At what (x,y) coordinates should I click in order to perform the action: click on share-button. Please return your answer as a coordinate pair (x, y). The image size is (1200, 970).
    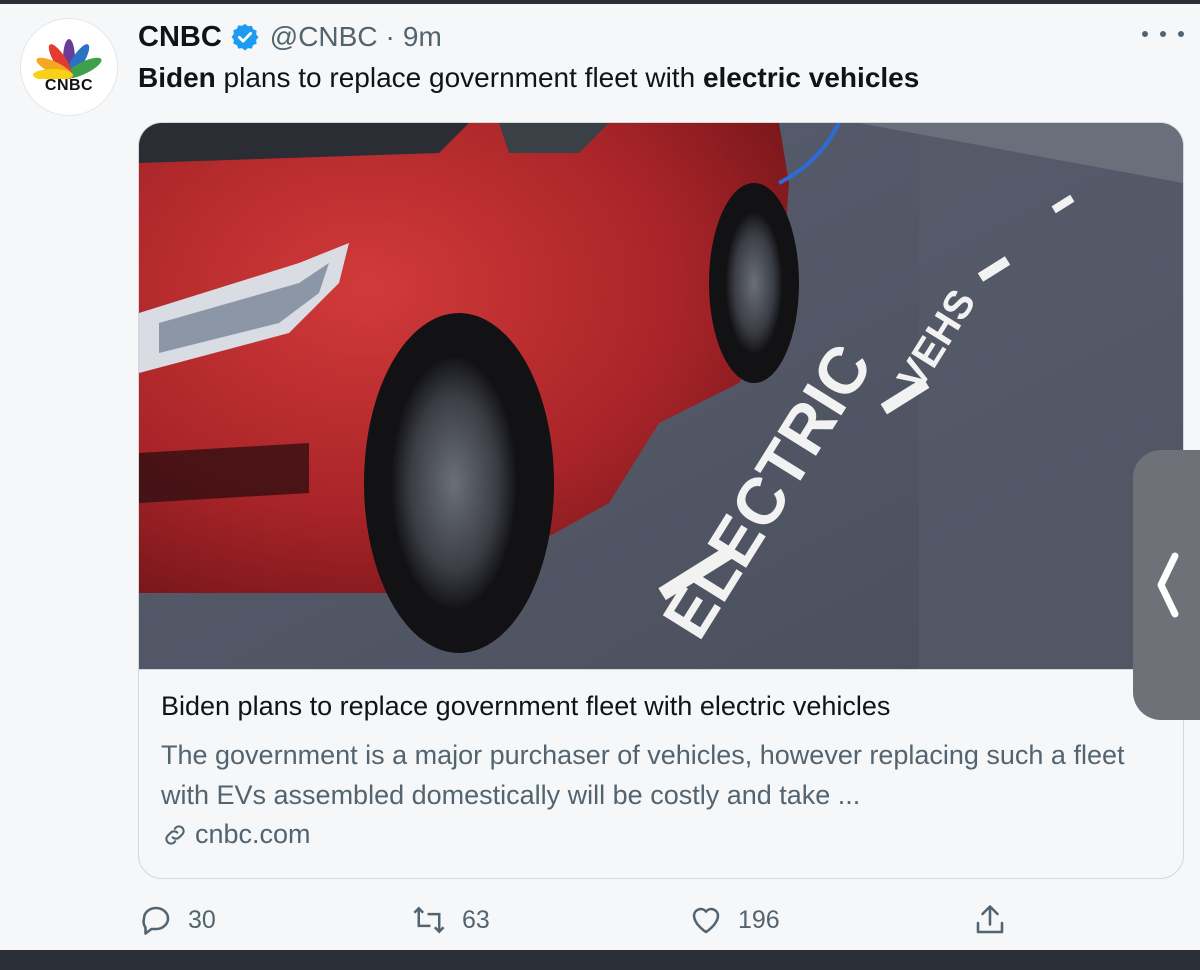
    Looking at the image, I should click on (997, 920).